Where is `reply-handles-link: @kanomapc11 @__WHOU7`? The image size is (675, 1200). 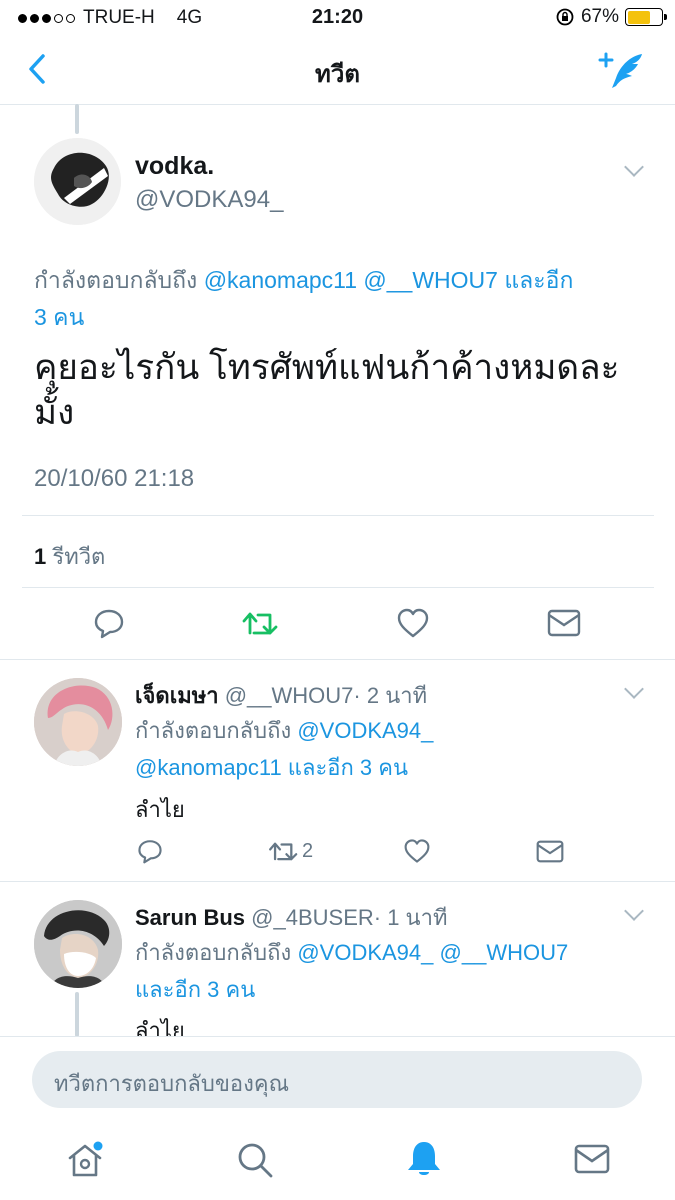 reply-handles-link: @kanomapc11 @__WHOU7 is located at coordinates (351, 280).